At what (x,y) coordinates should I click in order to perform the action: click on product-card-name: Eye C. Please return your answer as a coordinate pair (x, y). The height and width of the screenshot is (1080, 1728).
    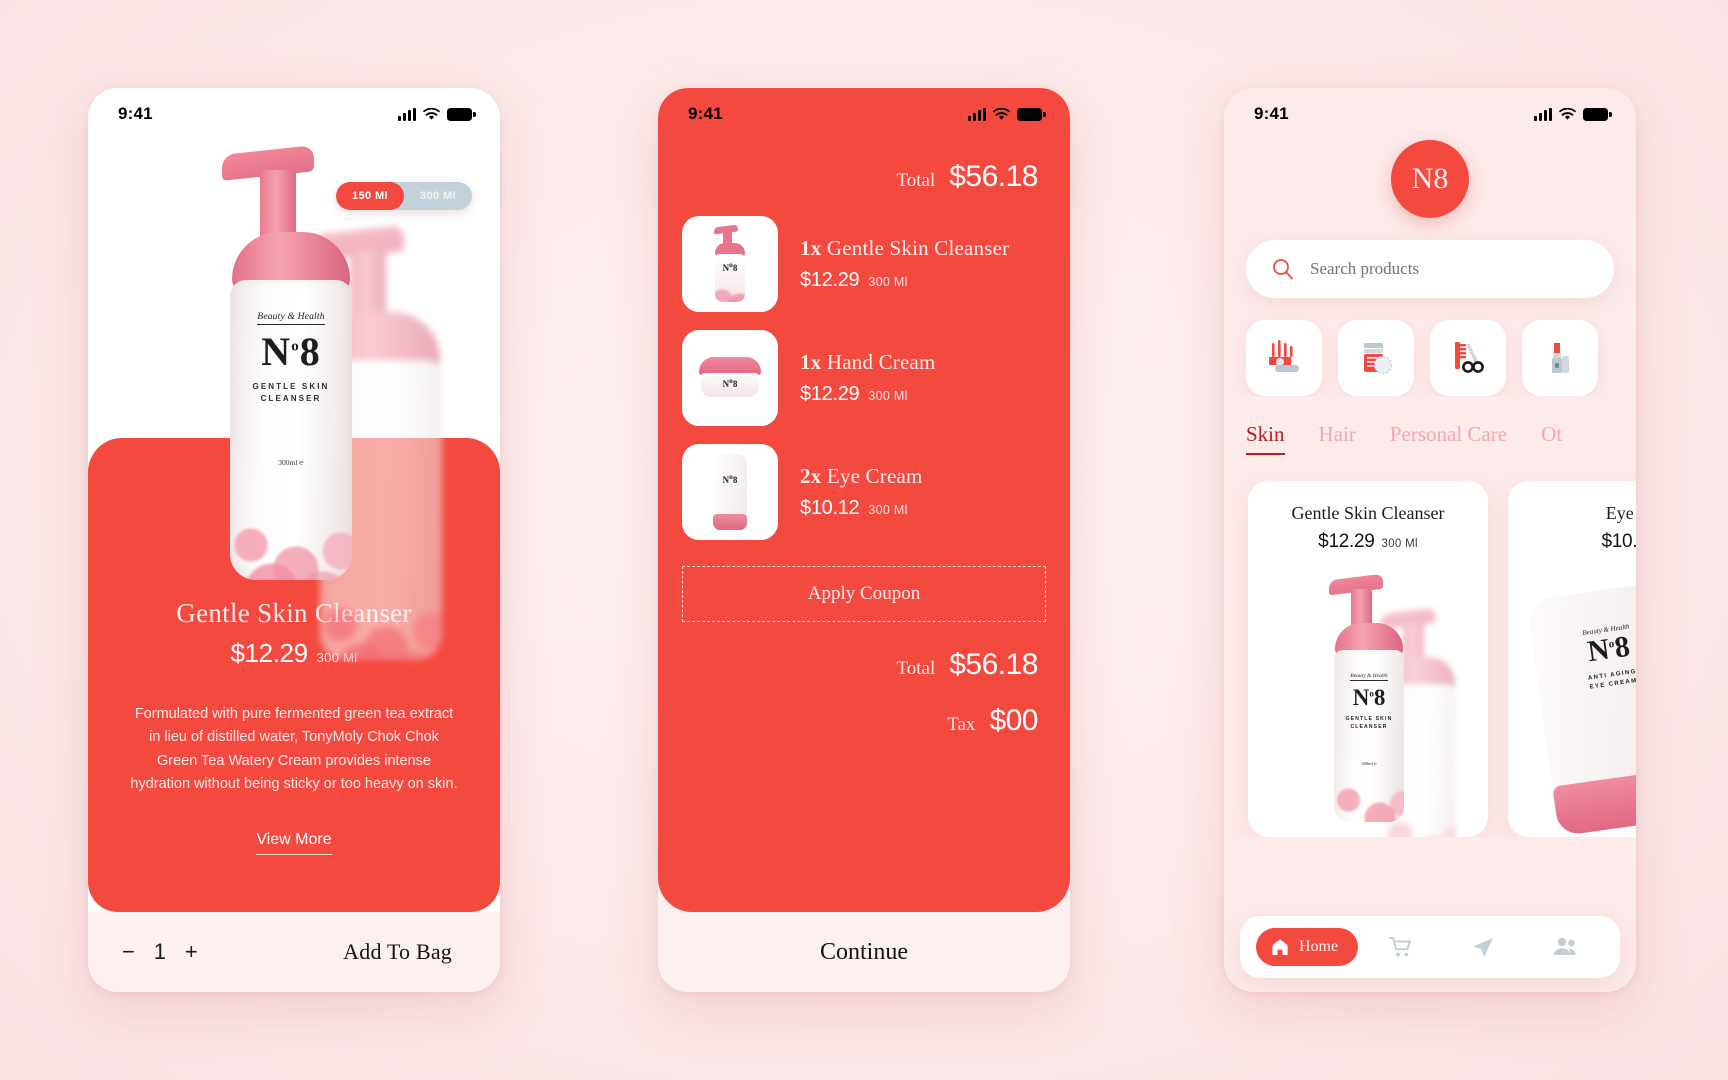
    Looking at the image, I should click on (1620, 513).